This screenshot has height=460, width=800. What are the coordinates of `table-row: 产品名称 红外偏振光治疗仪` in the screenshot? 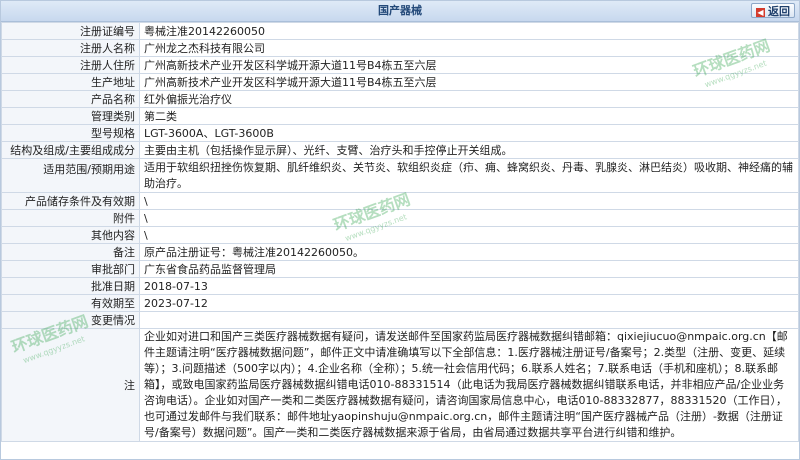 It's located at (400, 99).